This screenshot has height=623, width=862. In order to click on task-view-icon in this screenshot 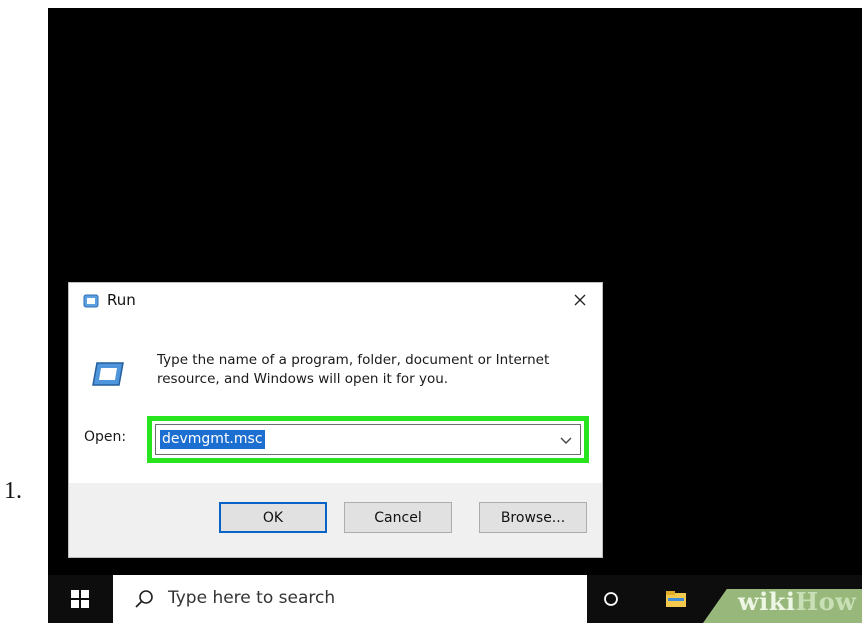, I will do `click(611, 599)`.